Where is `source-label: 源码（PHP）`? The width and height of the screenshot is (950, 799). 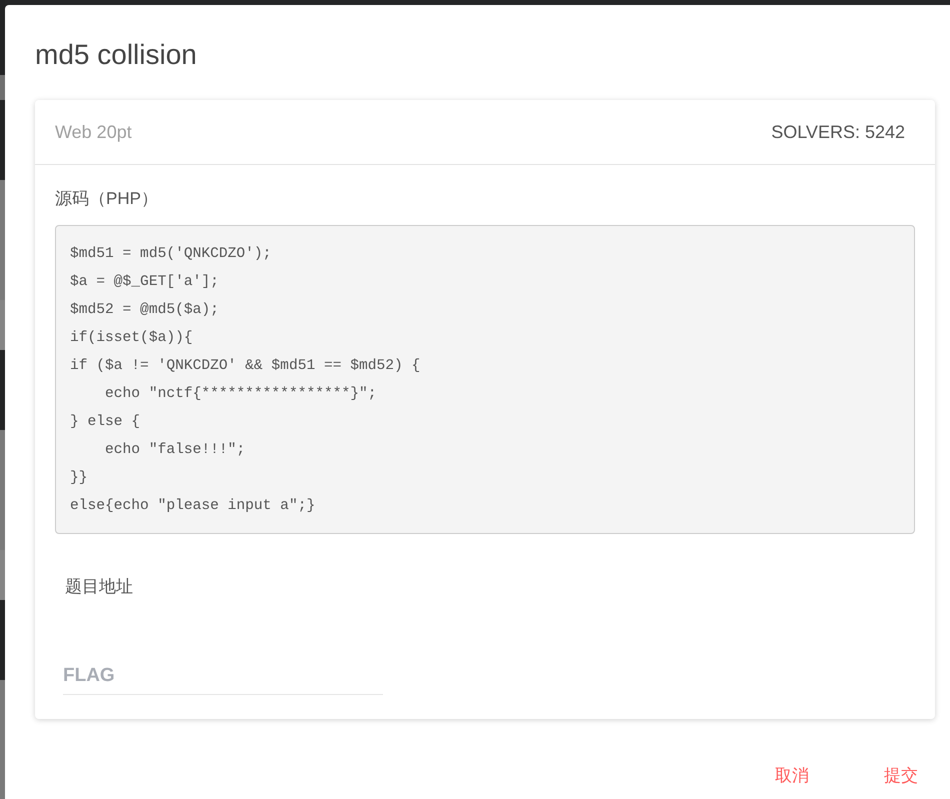
source-label: 源码（PHP） is located at coordinates (106, 199).